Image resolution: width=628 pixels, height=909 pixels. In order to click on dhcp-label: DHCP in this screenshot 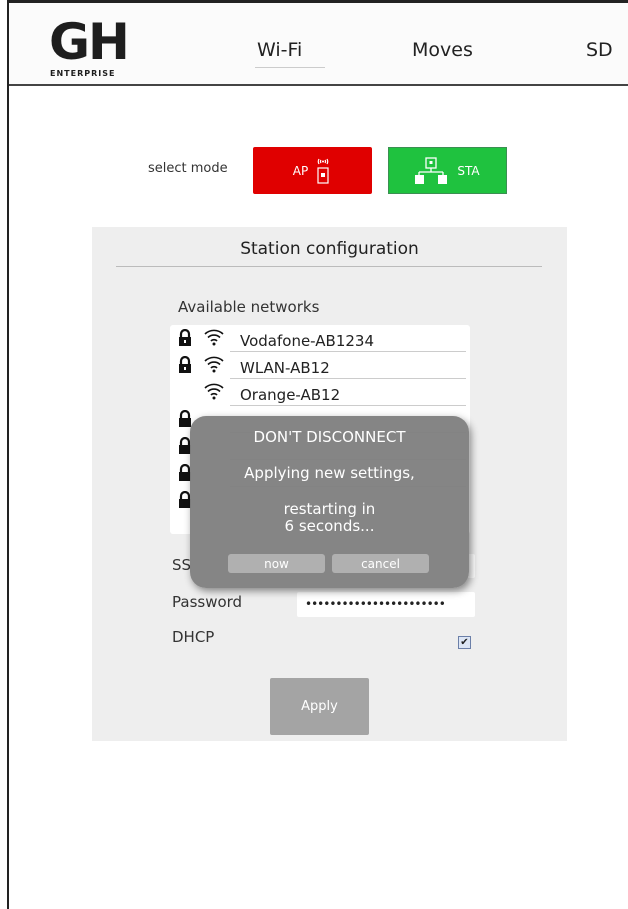, I will do `click(193, 637)`.